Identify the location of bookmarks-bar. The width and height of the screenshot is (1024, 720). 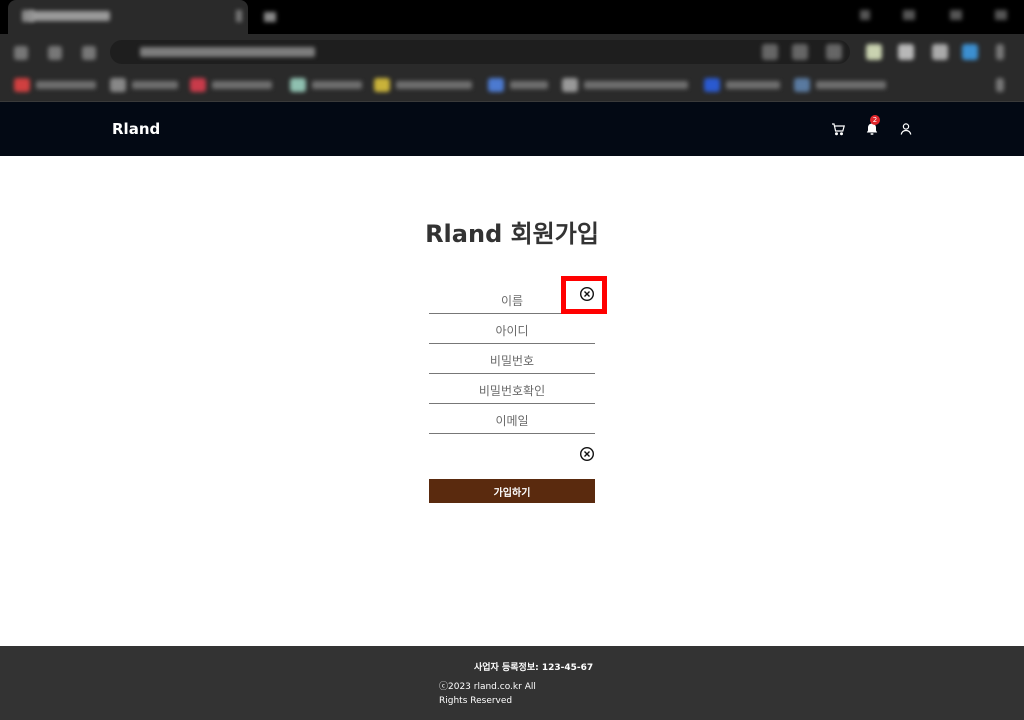
(512, 86).